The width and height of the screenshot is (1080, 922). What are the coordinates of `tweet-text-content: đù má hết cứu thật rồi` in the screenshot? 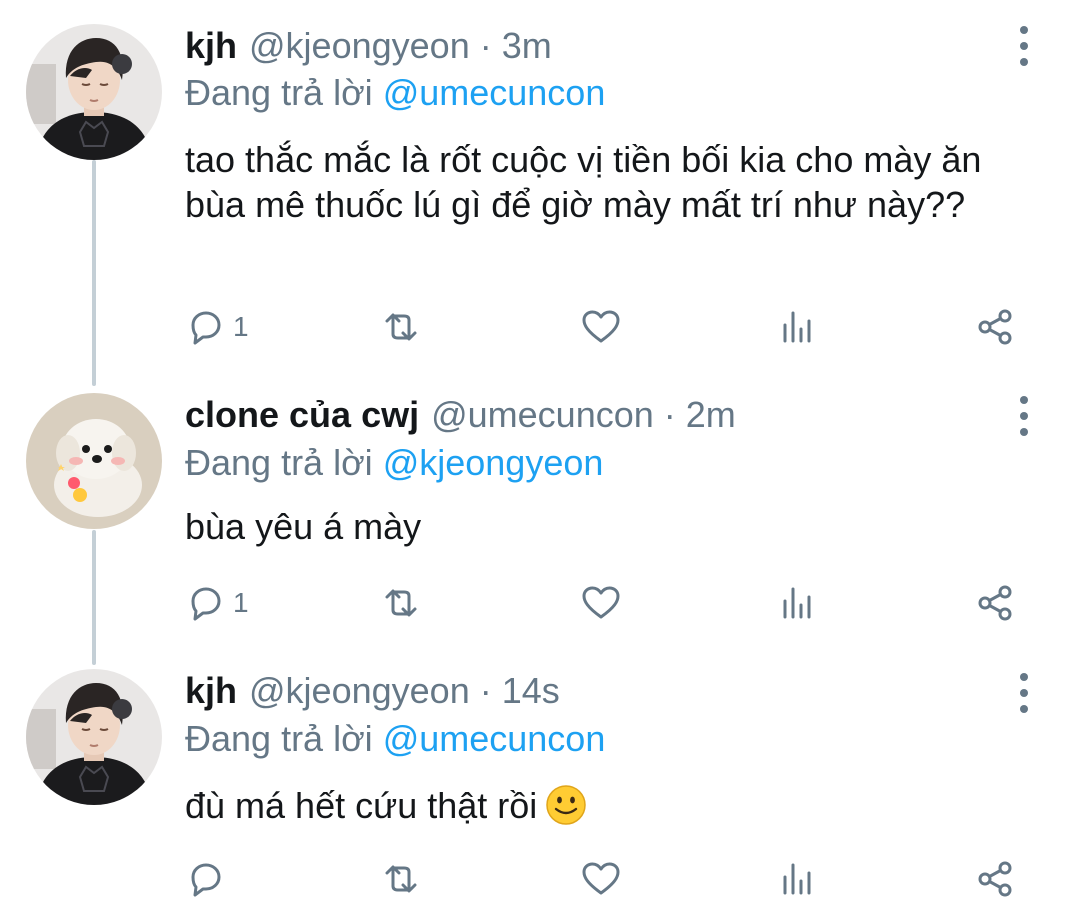 It's located at (361, 805).